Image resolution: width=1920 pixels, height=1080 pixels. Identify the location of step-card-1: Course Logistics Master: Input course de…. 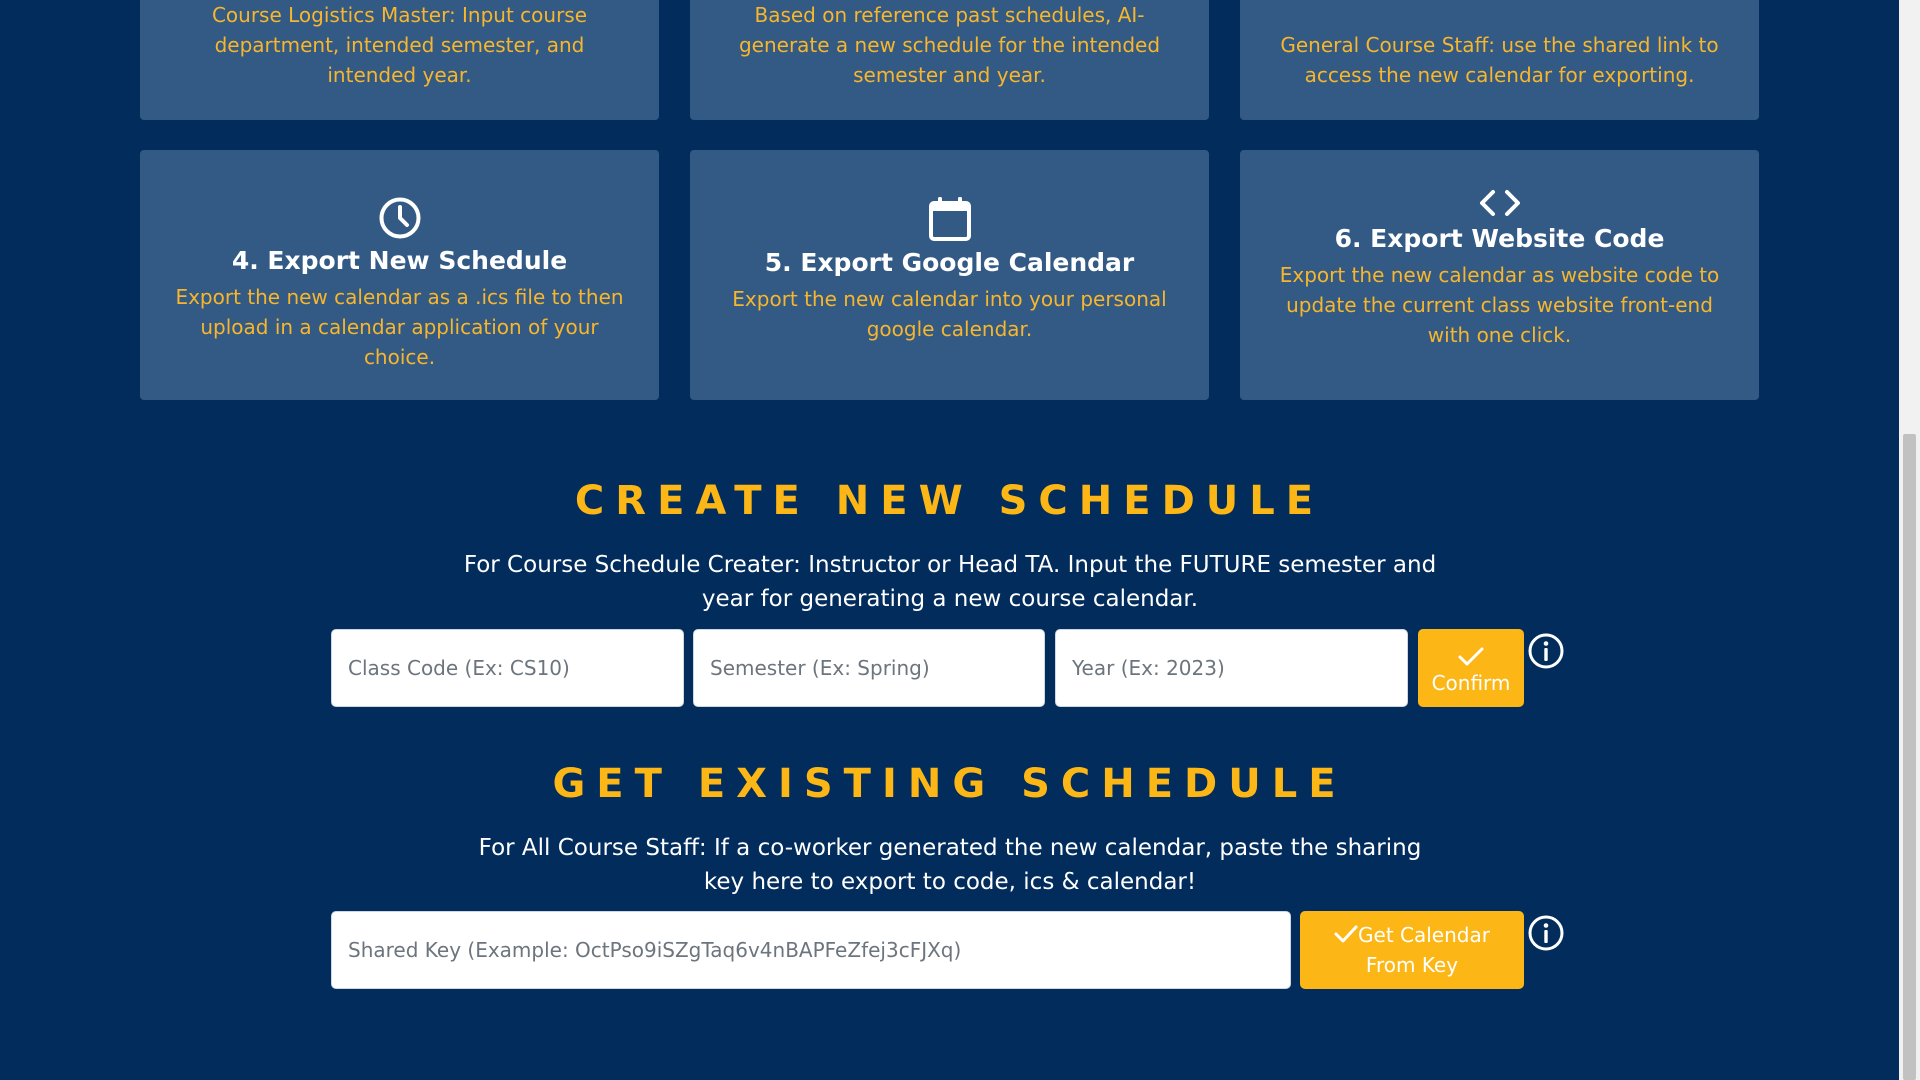
(399, 60).